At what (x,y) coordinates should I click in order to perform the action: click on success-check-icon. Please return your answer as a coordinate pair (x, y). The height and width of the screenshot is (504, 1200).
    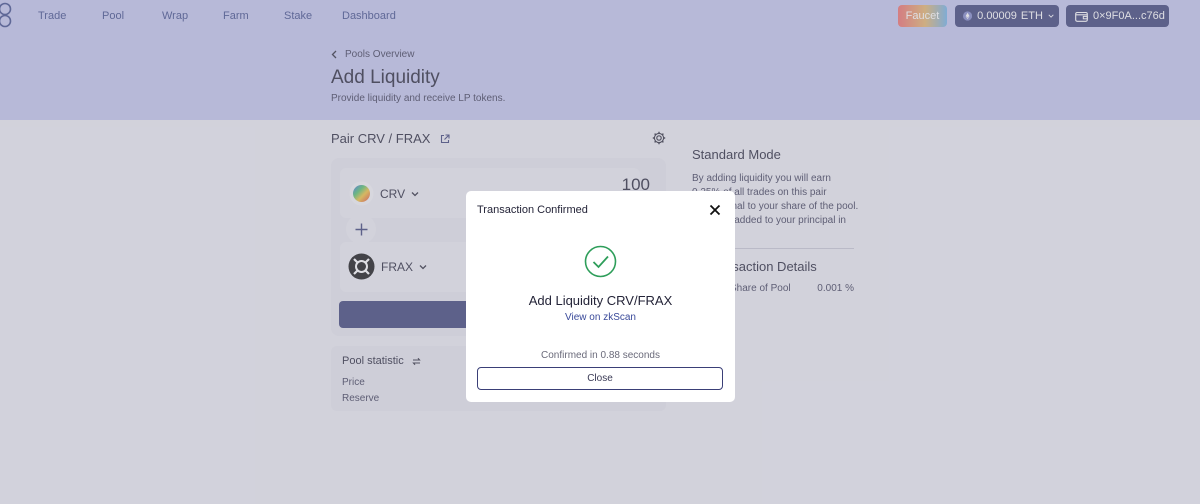
    Looking at the image, I should click on (600, 261).